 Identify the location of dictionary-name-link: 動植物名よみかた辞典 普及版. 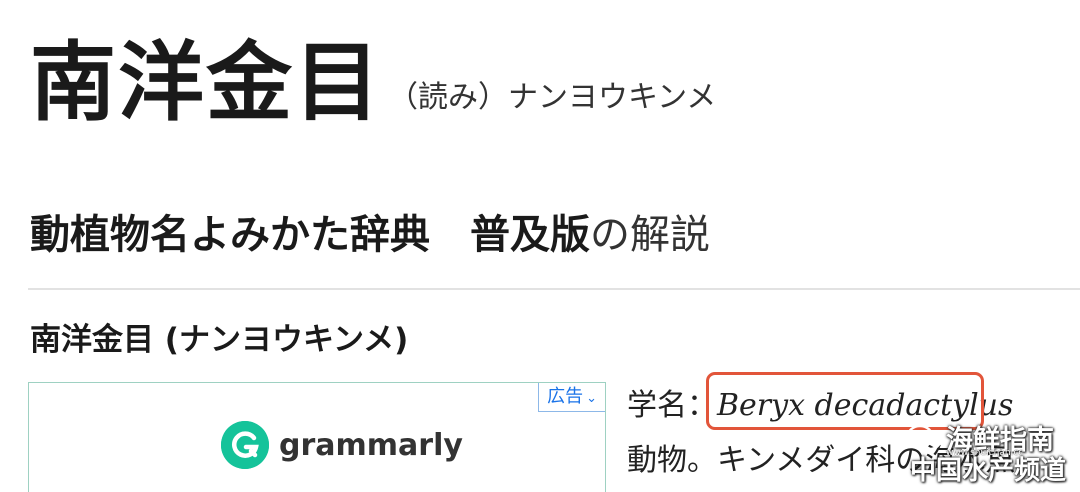
(310, 235).